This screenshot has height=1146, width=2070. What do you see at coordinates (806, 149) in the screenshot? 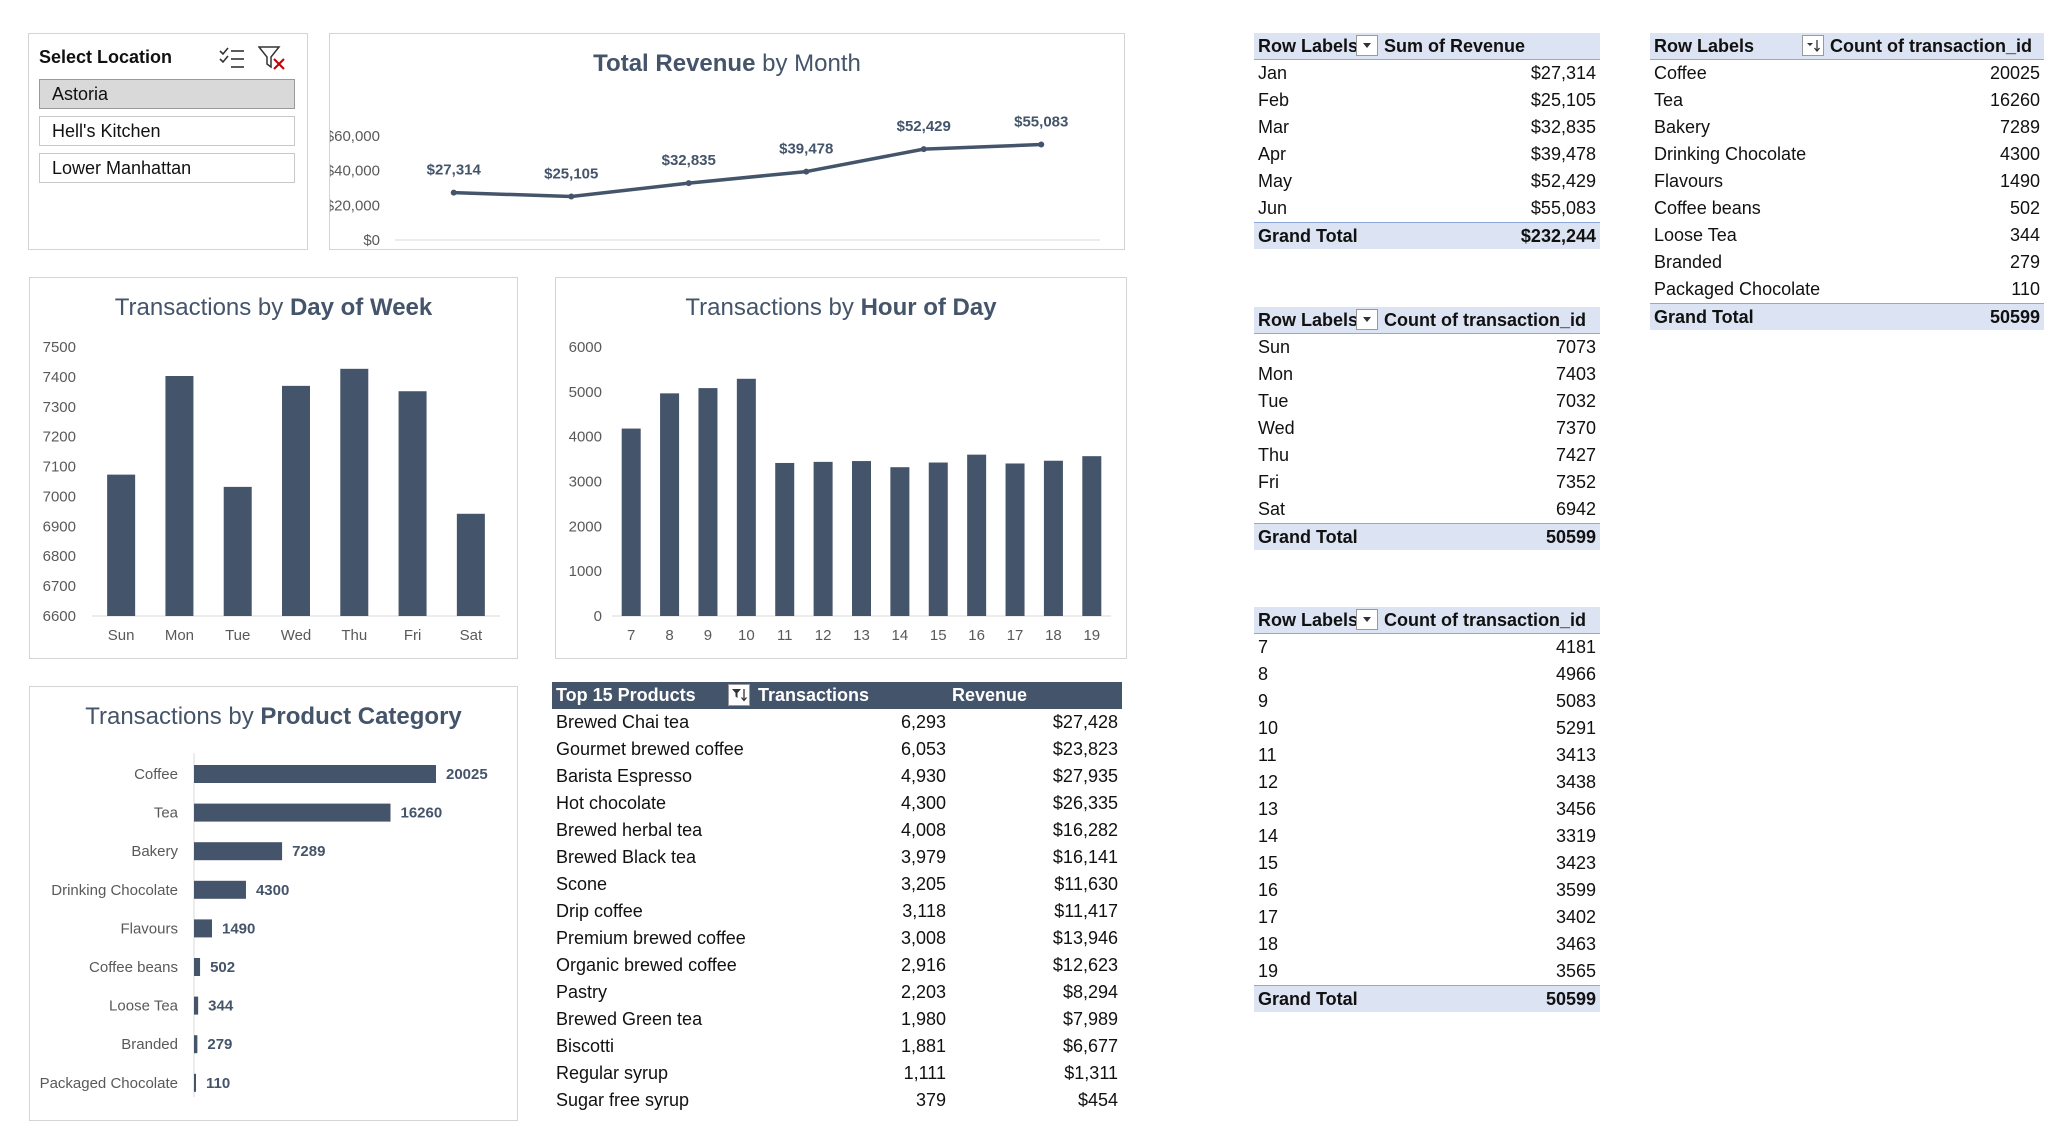
I see `revenue-data-label: $39,478` at bounding box center [806, 149].